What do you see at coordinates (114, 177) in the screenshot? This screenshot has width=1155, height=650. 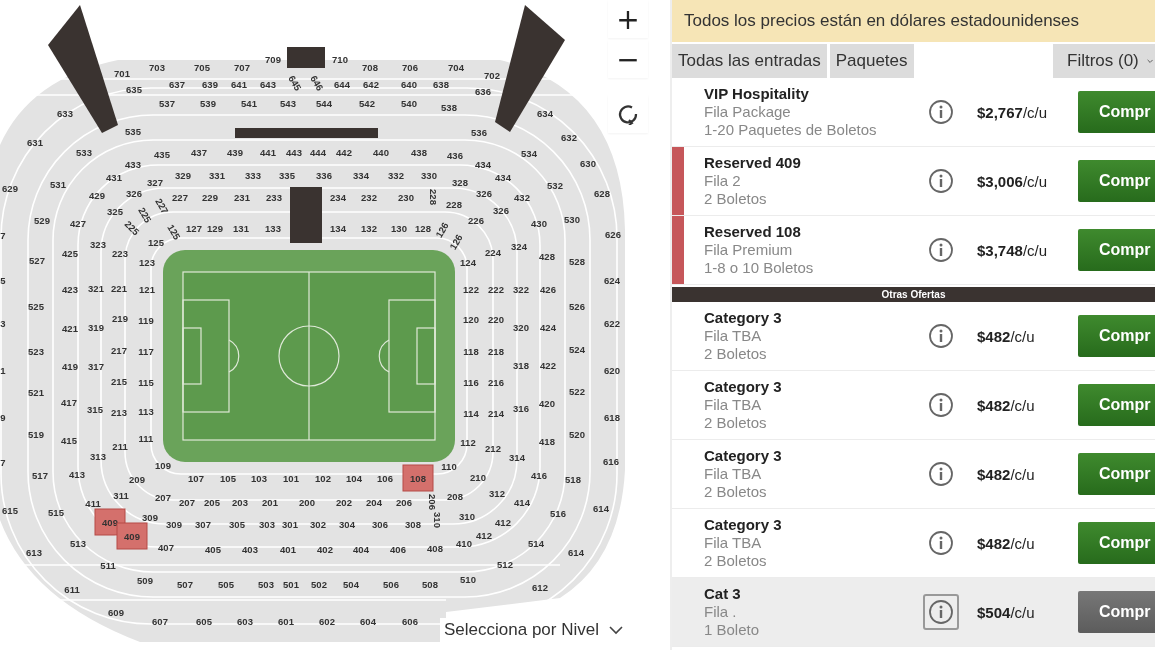 I see `seat-section: 431` at bounding box center [114, 177].